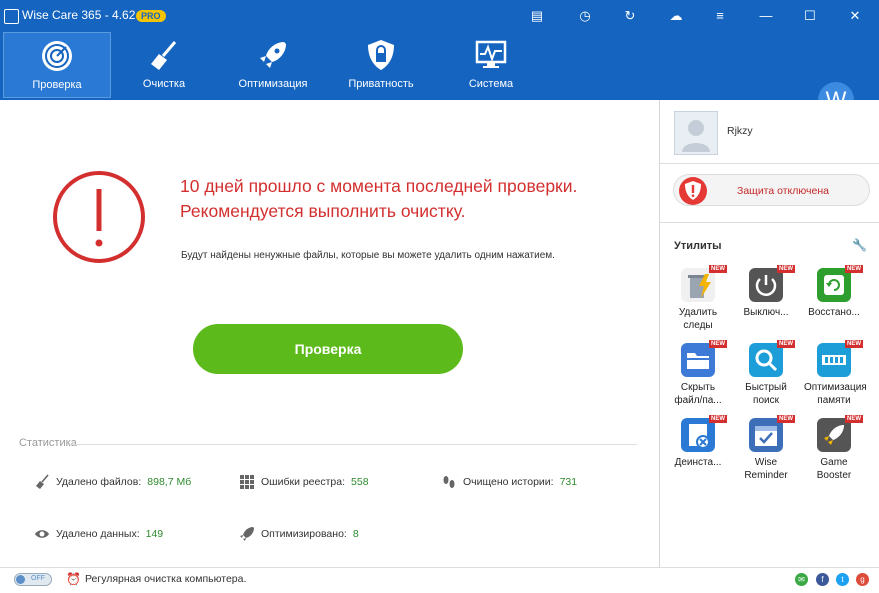 Image resolution: width=879 pixels, height=593 pixels. What do you see at coordinates (439, 16) in the screenshot?
I see `title-bar: Wise Care 365 - 4.62 PRO ▤ ◷ ↻ ☁ ≡ — ☐ ✕` at bounding box center [439, 16].